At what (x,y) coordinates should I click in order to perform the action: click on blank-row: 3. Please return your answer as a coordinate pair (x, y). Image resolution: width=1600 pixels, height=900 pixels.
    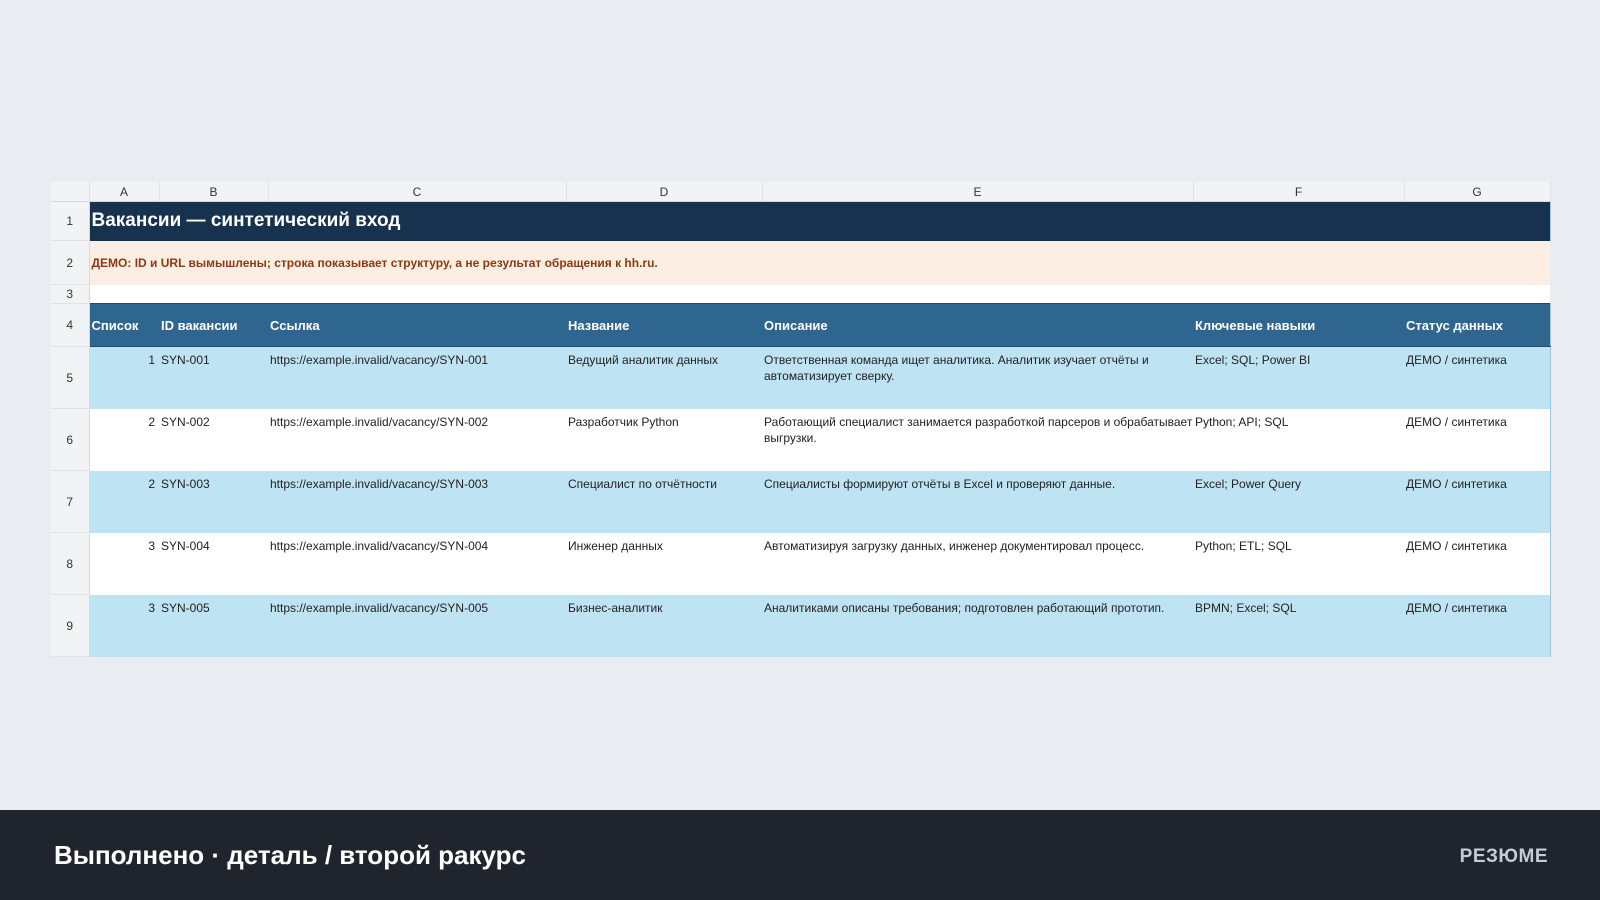
    Looking at the image, I should click on (800, 294).